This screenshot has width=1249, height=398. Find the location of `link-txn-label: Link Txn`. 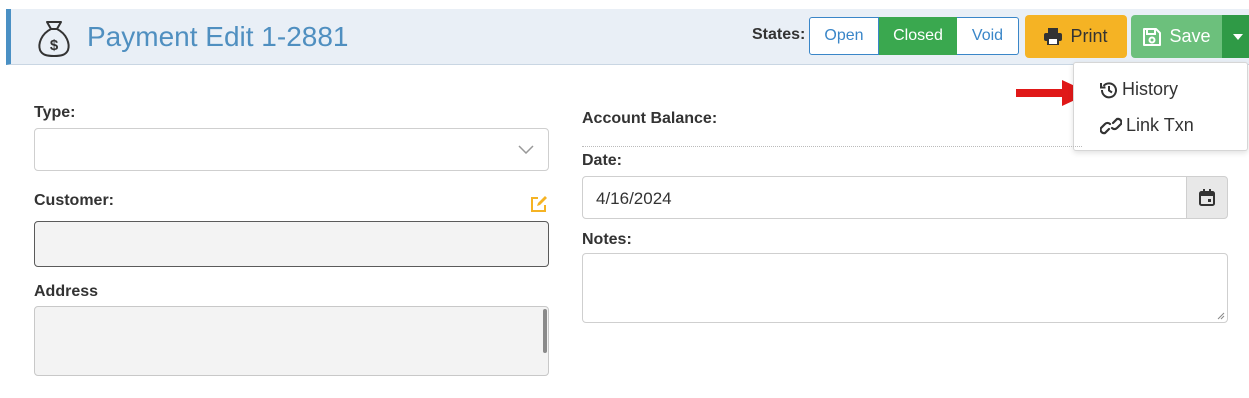

link-txn-label: Link Txn is located at coordinates (1160, 125).